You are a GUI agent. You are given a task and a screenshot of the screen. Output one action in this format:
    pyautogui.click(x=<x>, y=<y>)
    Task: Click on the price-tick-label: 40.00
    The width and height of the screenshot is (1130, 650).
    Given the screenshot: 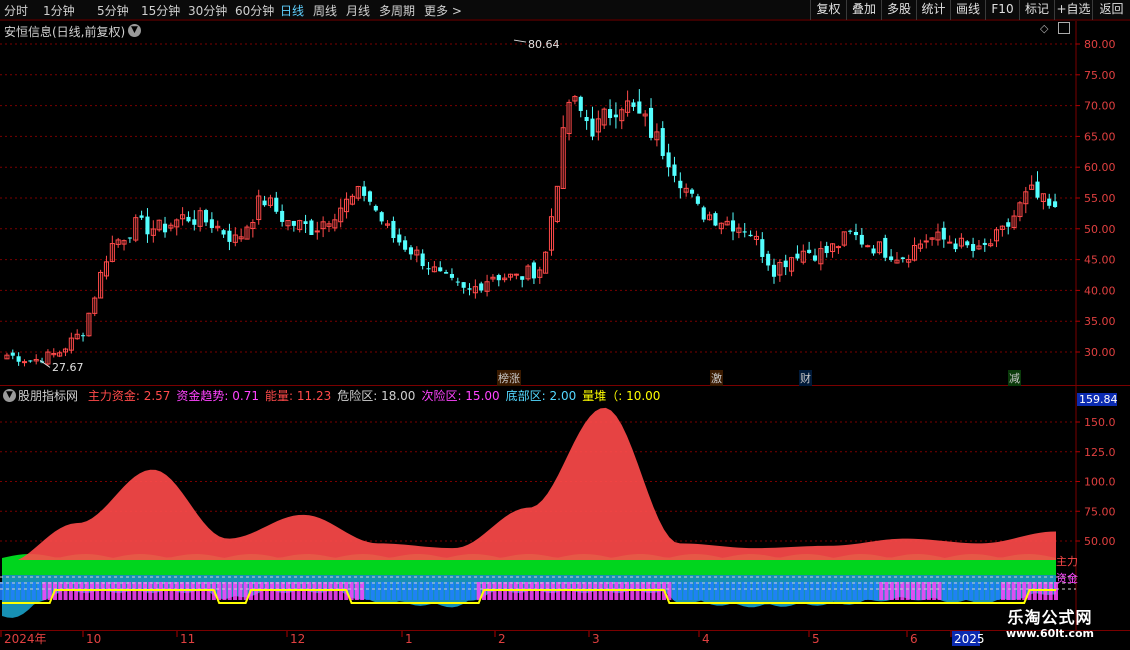 What is the action you would take?
    pyautogui.click(x=1100, y=290)
    